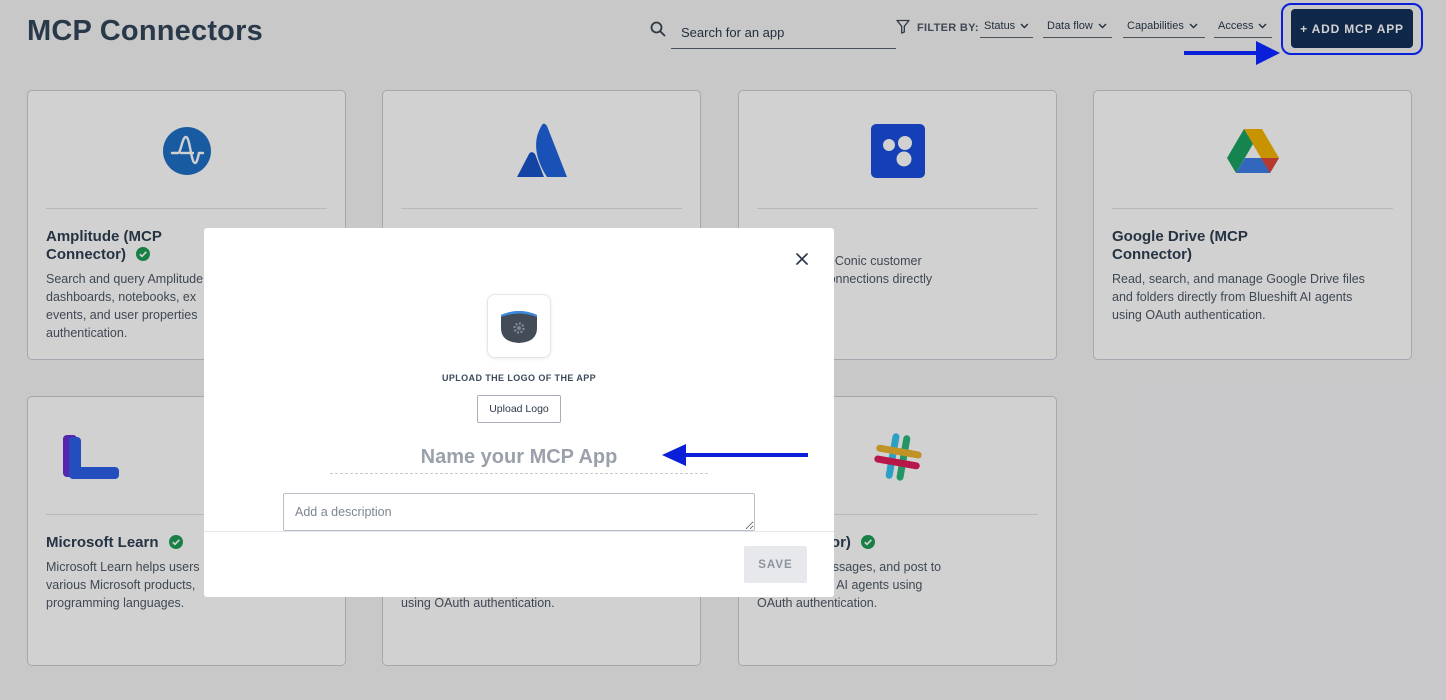 The image size is (1446, 700). Describe the element at coordinates (519, 378) in the screenshot. I see `upload-logo-caption: UPLOAD THE LOGO OF THE APP` at that location.